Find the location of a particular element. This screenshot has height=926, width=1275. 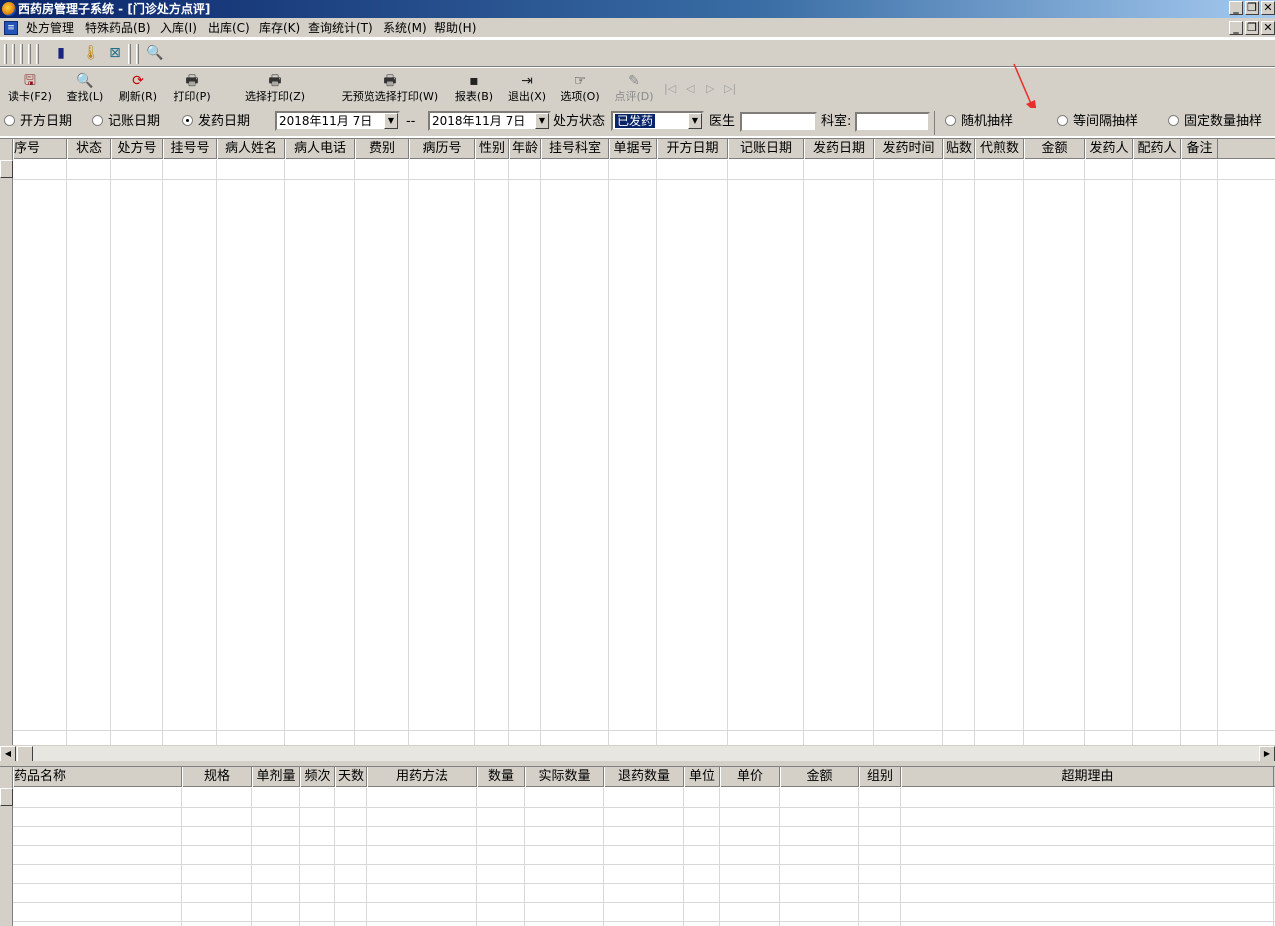

doctor-input is located at coordinates (778, 122).